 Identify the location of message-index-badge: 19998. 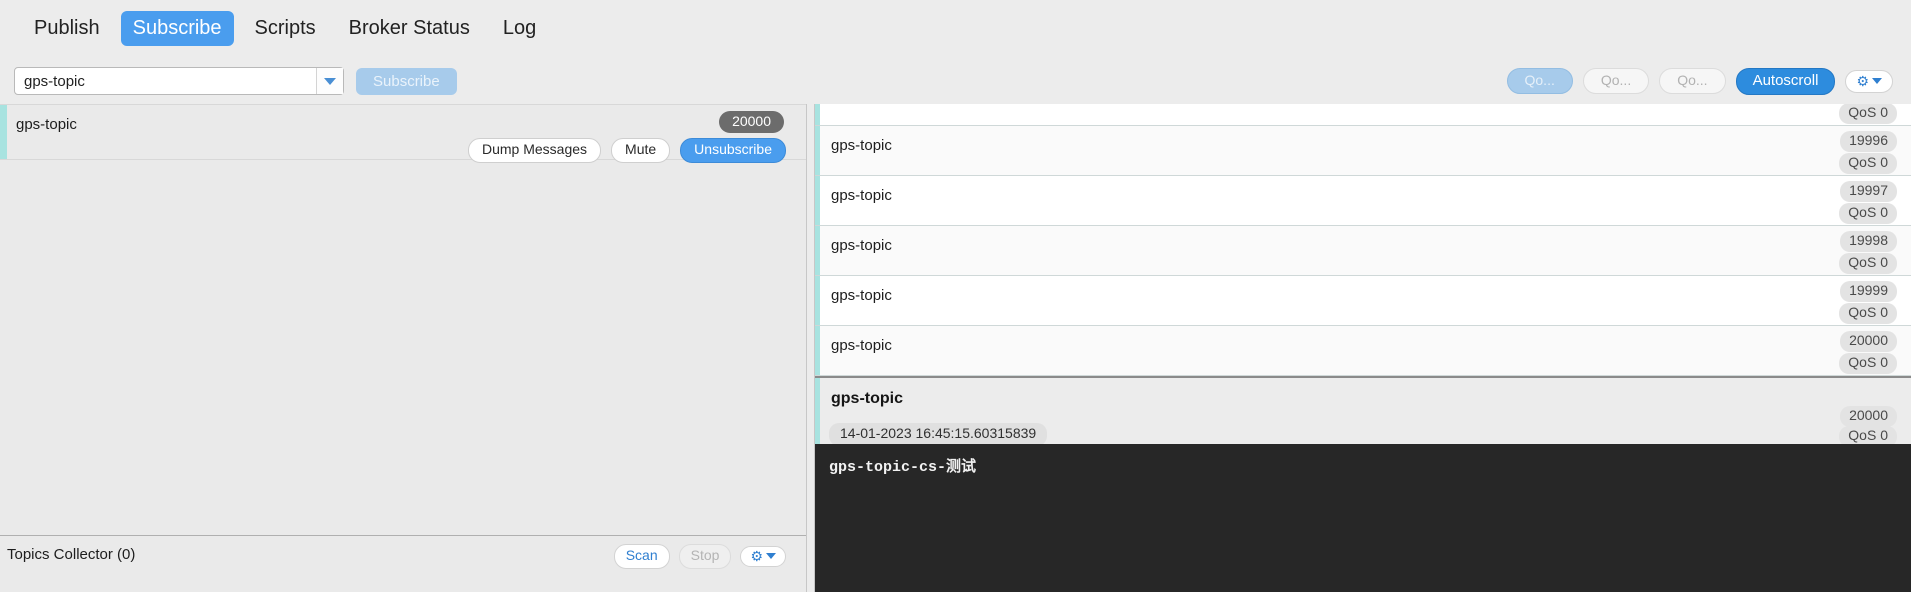
(1868, 241).